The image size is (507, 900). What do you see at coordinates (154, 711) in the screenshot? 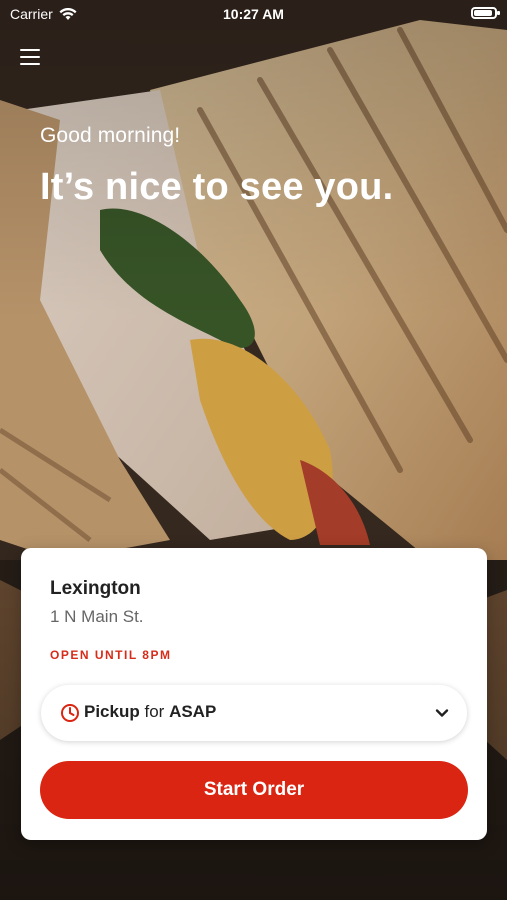
I see `pickup-for: for` at bounding box center [154, 711].